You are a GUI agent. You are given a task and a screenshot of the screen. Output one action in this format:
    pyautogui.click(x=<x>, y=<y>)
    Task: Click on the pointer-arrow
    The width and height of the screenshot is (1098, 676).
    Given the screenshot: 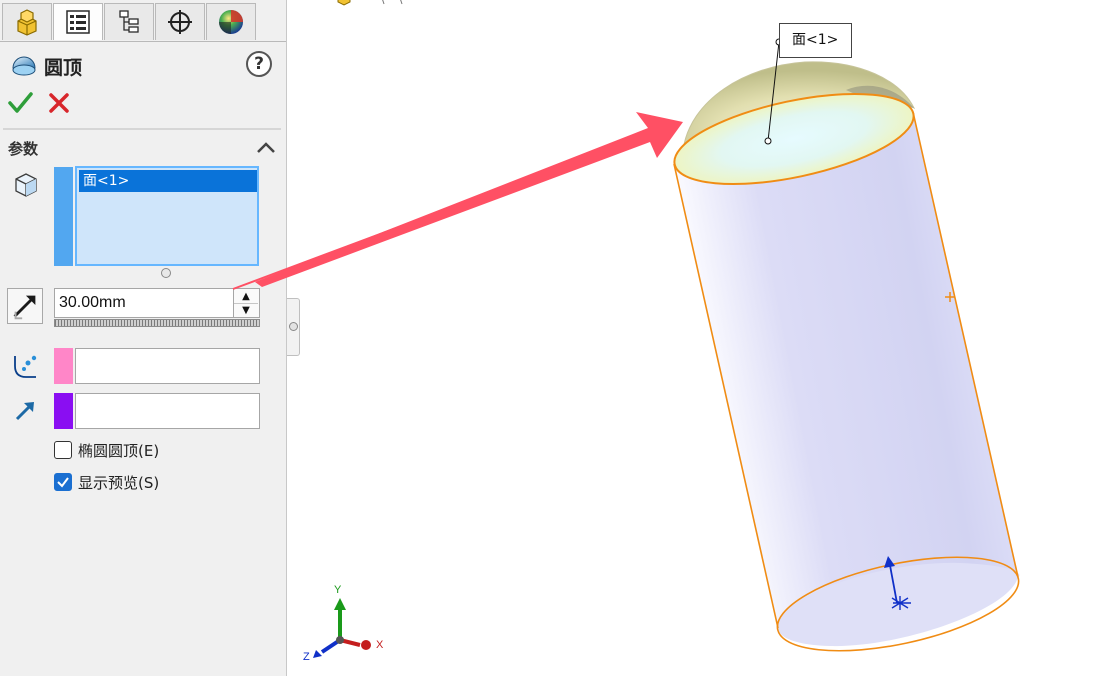 What is the action you would take?
    pyautogui.click(x=469, y=199)
    